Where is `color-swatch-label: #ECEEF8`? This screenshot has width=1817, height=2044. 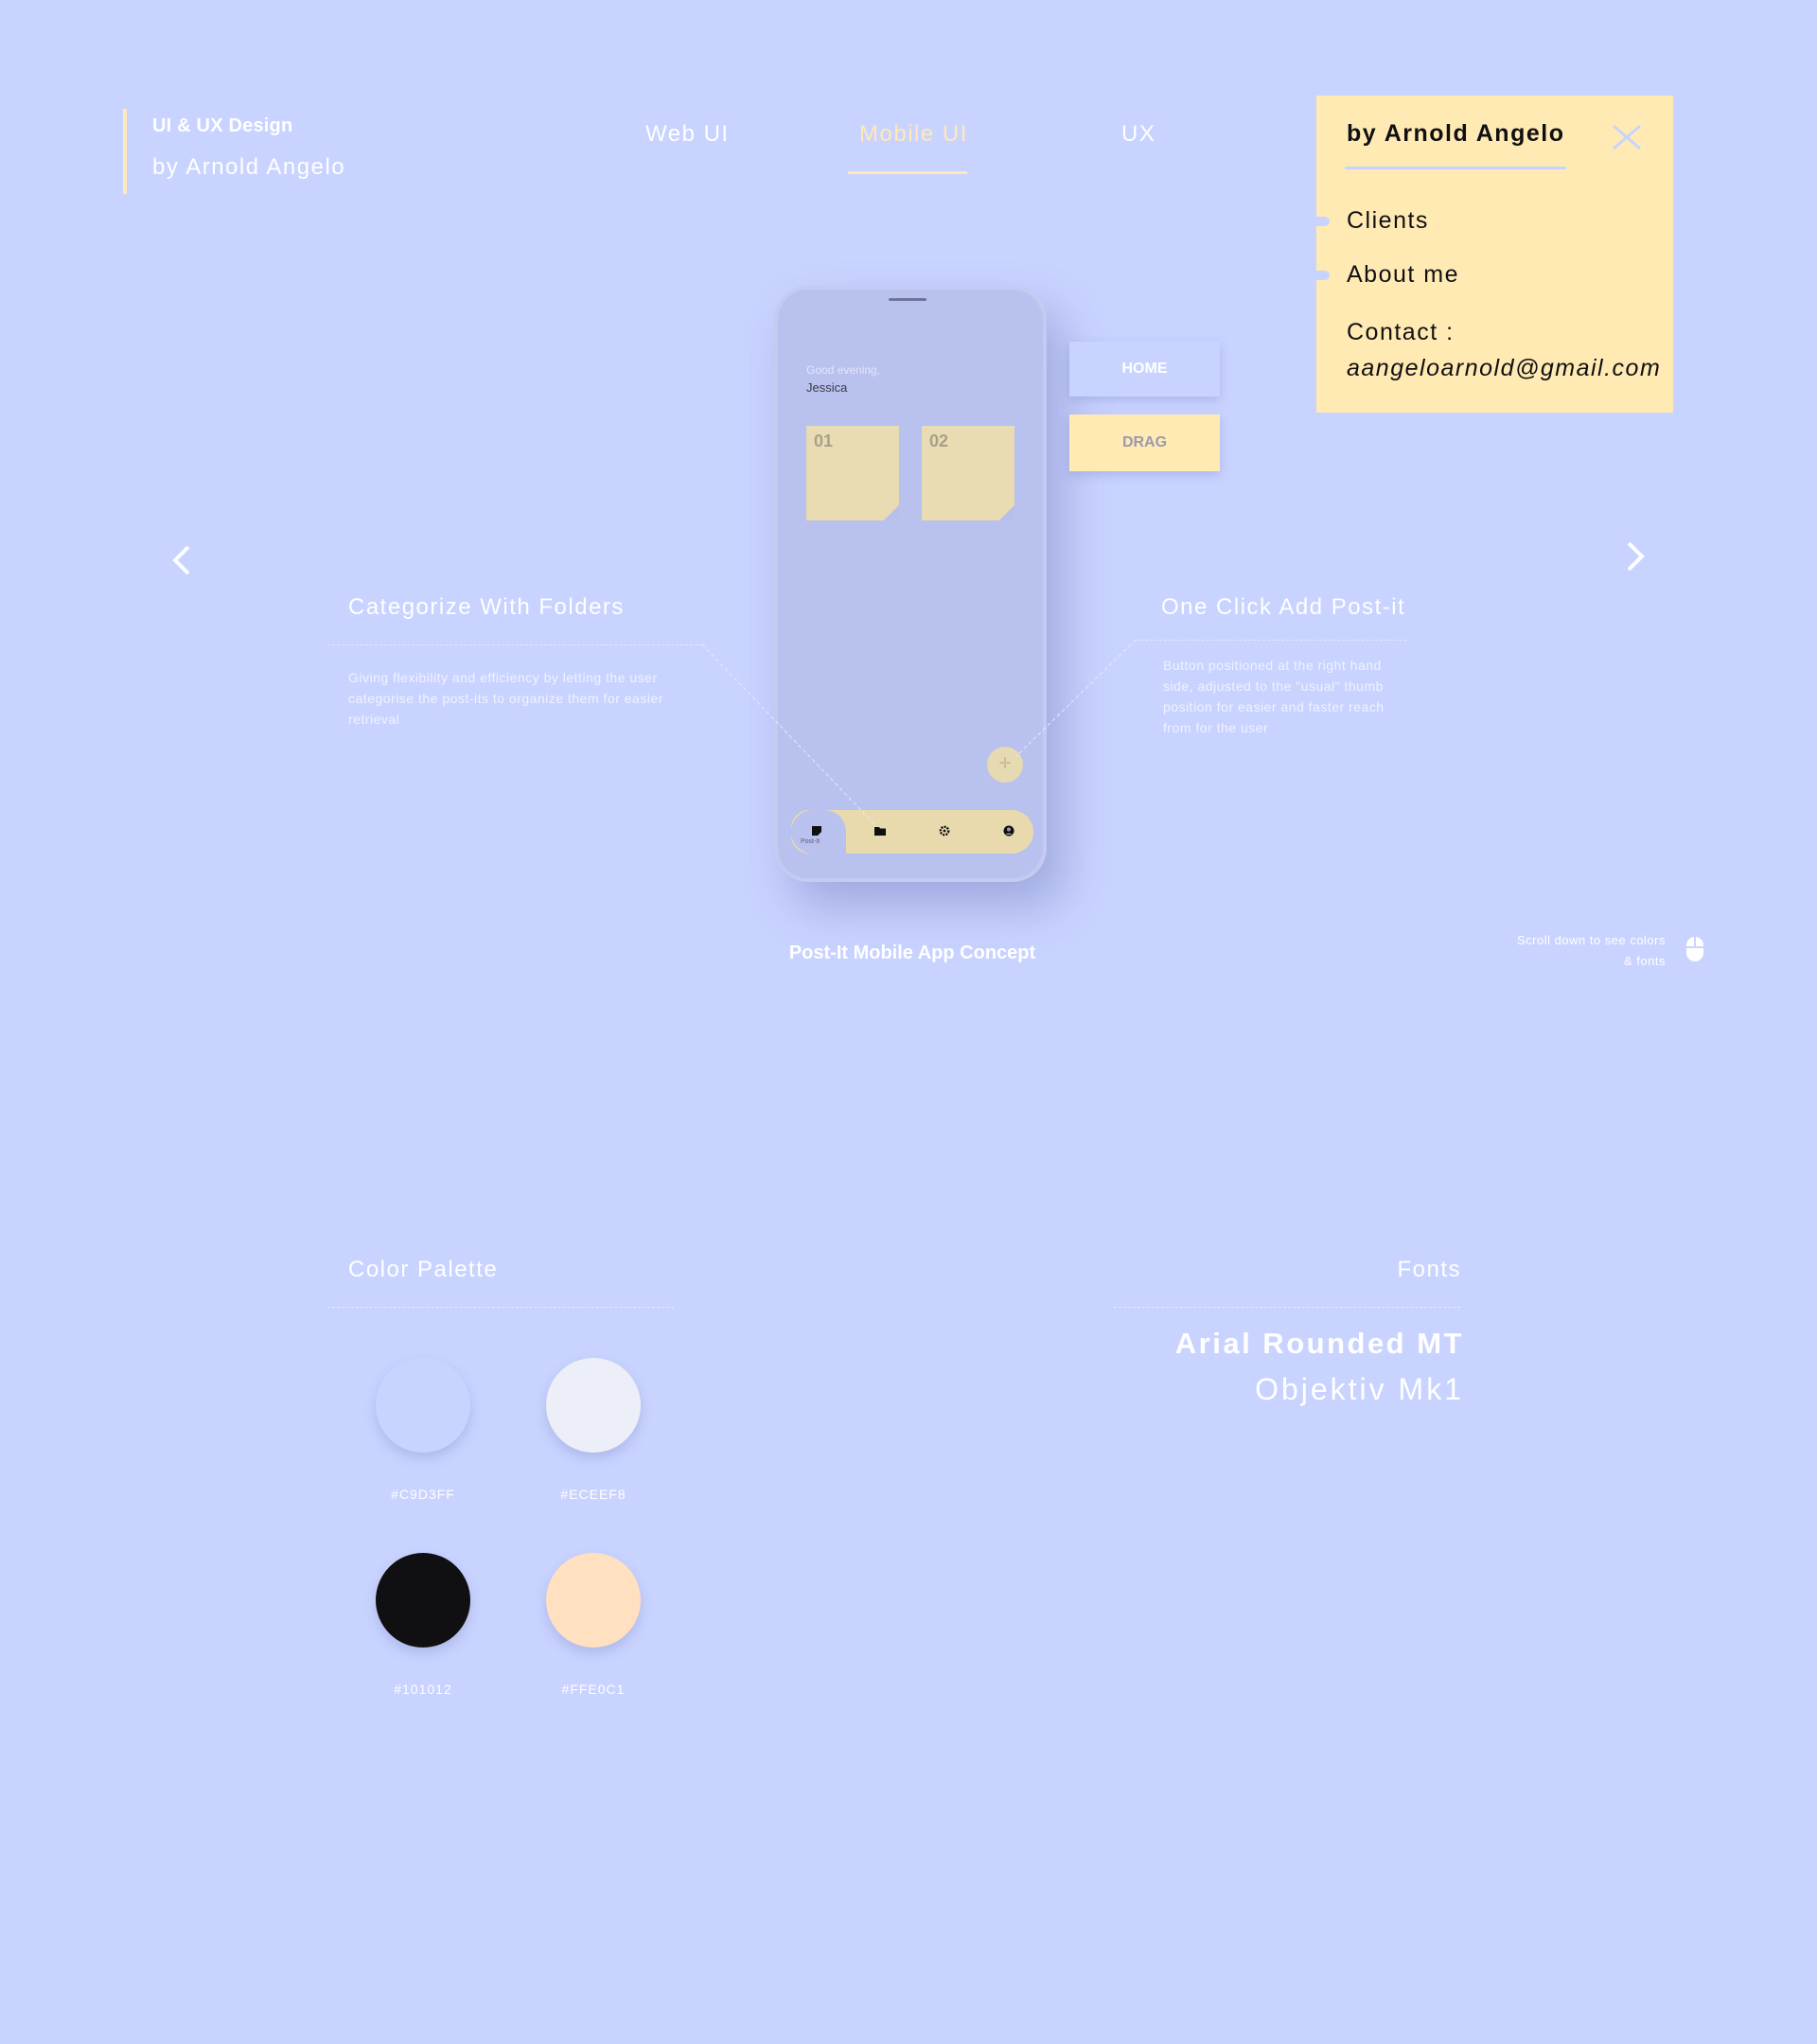
color-swatch-label: #ECEEF8 is located at coordinates (593, 1494).